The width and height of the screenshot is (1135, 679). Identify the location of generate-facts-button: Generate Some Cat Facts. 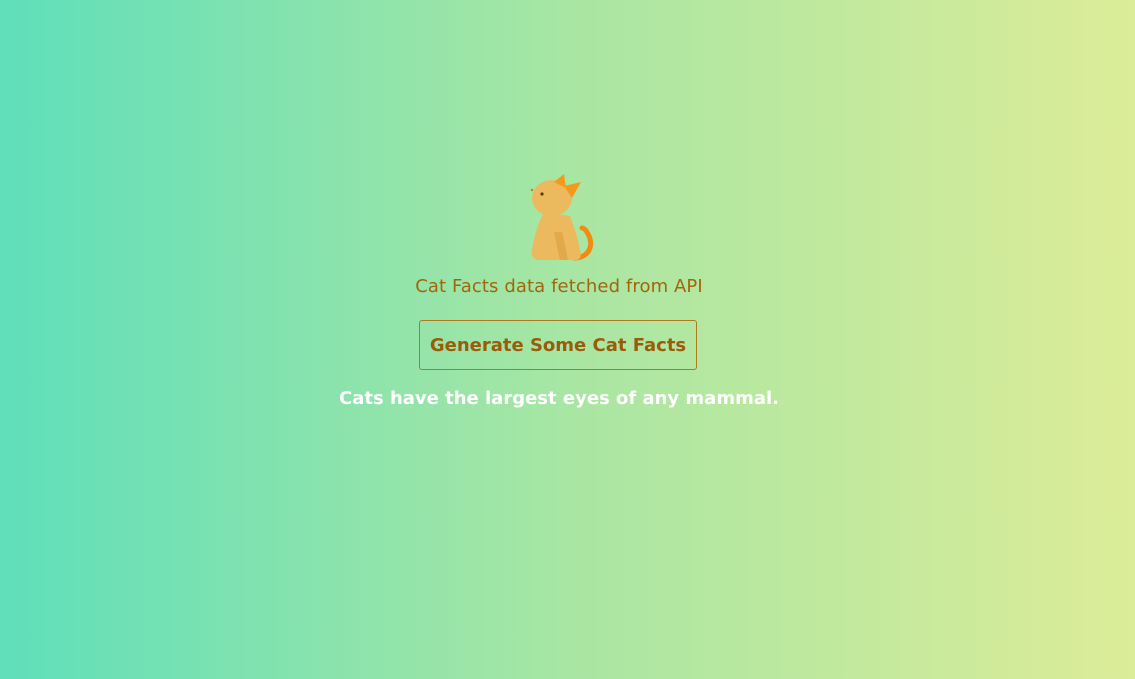
(558, 345).